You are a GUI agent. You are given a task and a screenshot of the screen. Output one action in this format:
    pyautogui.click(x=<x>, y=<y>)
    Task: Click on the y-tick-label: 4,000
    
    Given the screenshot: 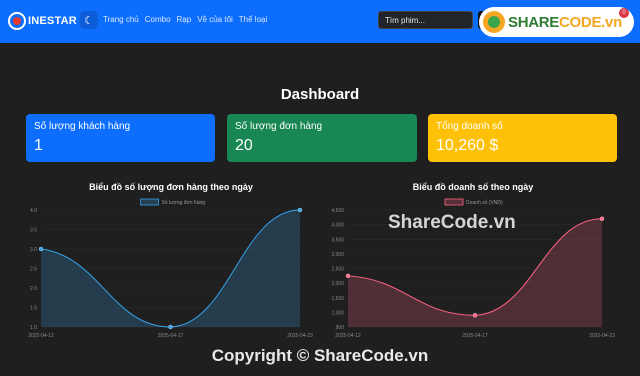 What is the action you would take?
    pyautogui.click(x=337, y=226)
    